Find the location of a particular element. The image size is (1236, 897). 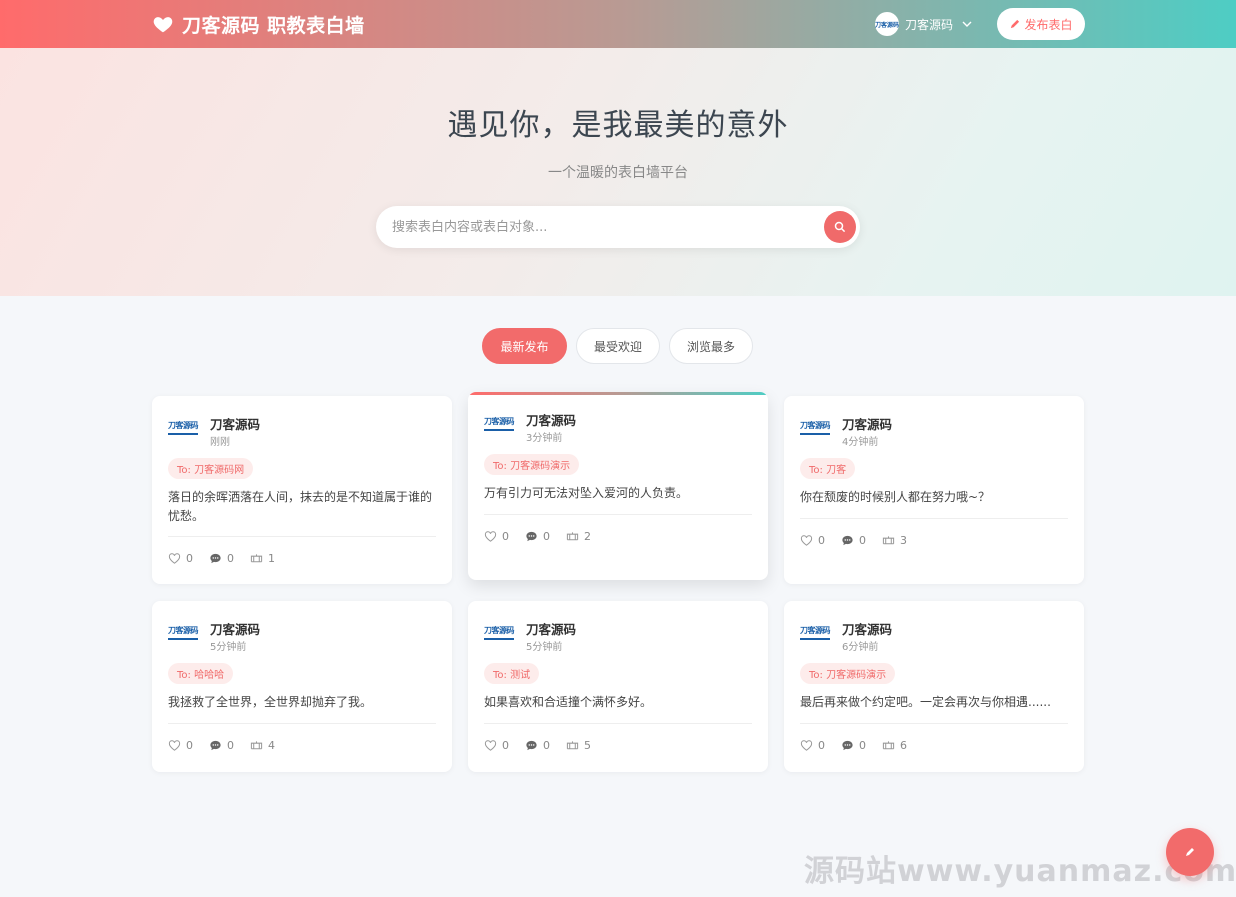

card-time: 3分钟前 is located at coordinates (544, 438).